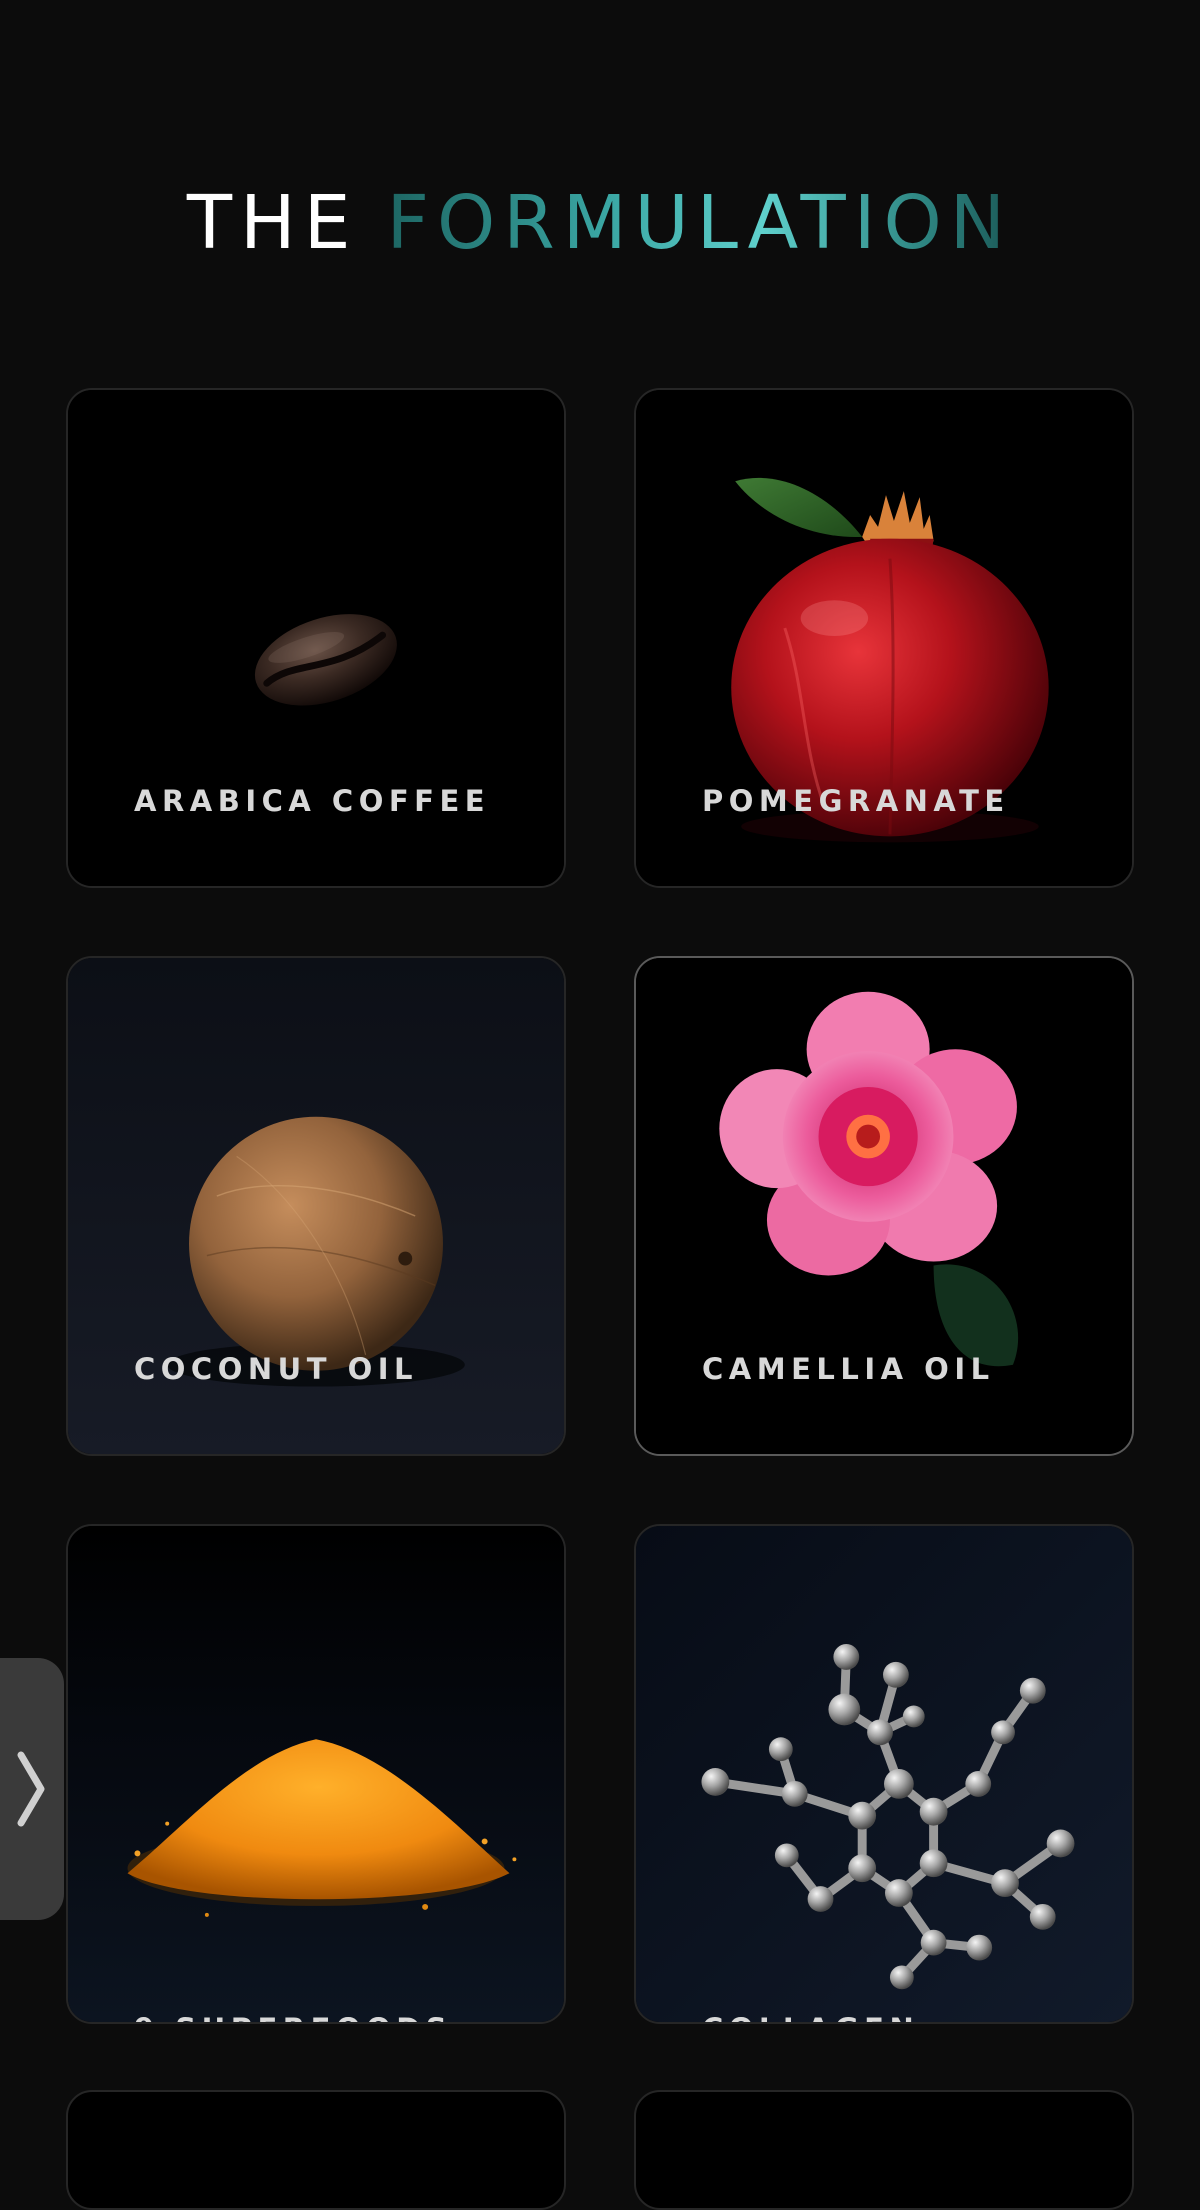 This screenshot has height=2210, width=1200. Describe the element at coordinates (848, 1369) in the screenshot. I see `ingredient-label: CAMELLIA OIL` at that location.